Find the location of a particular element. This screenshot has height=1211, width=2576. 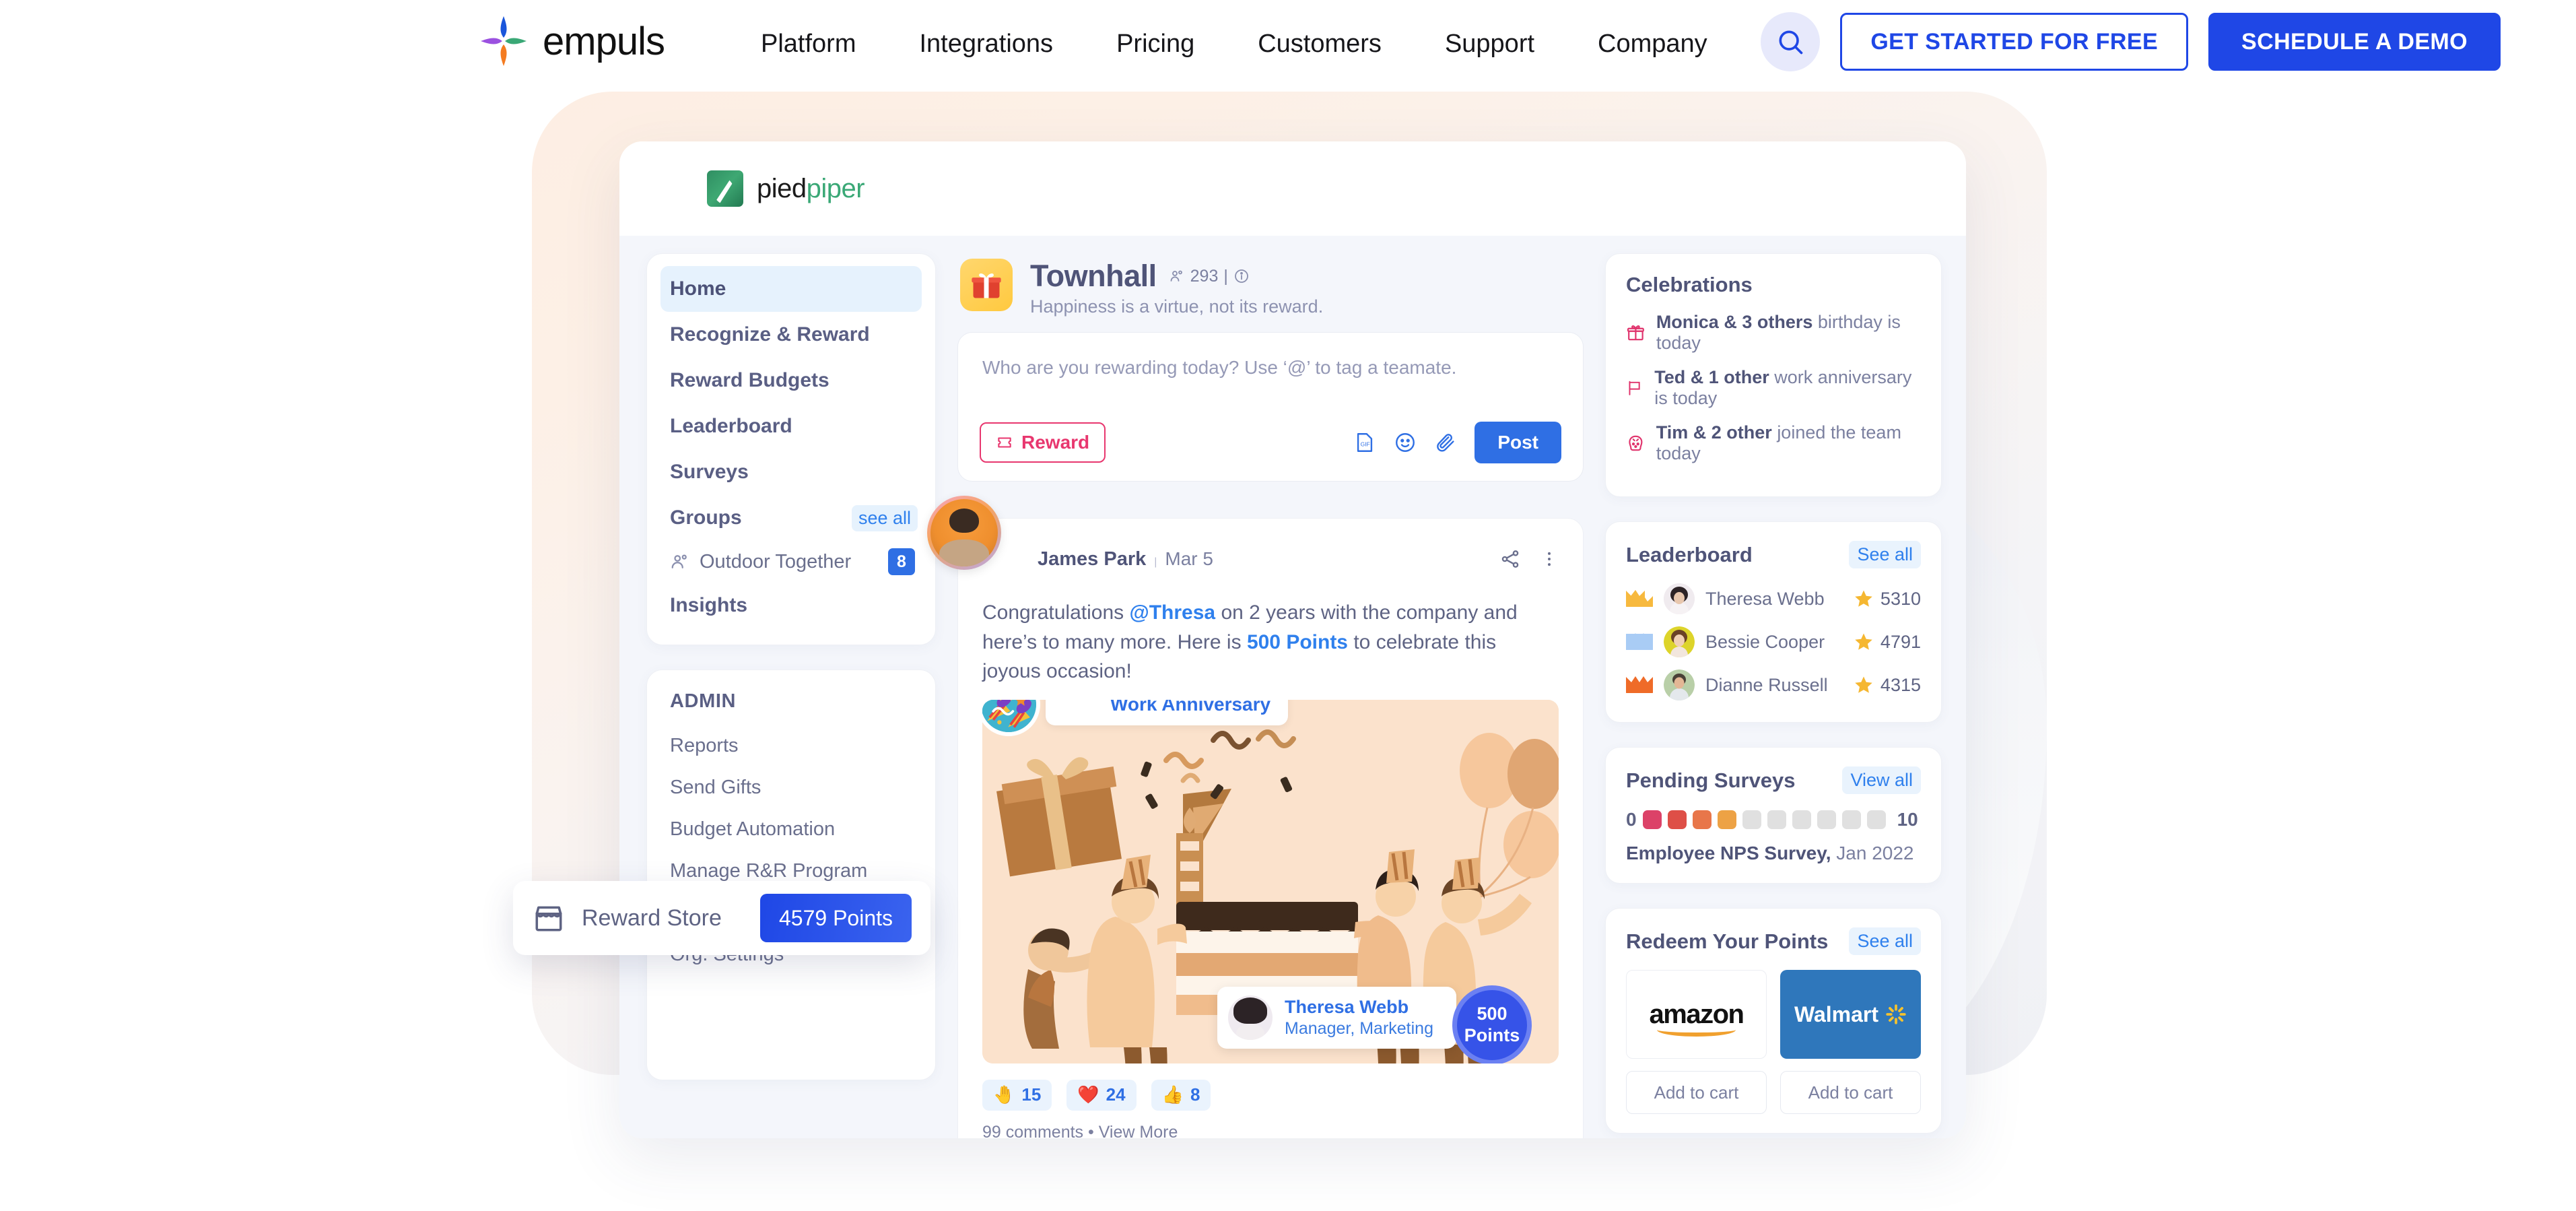

admin-item-reports: Reports is located at coordinates (791, 745).